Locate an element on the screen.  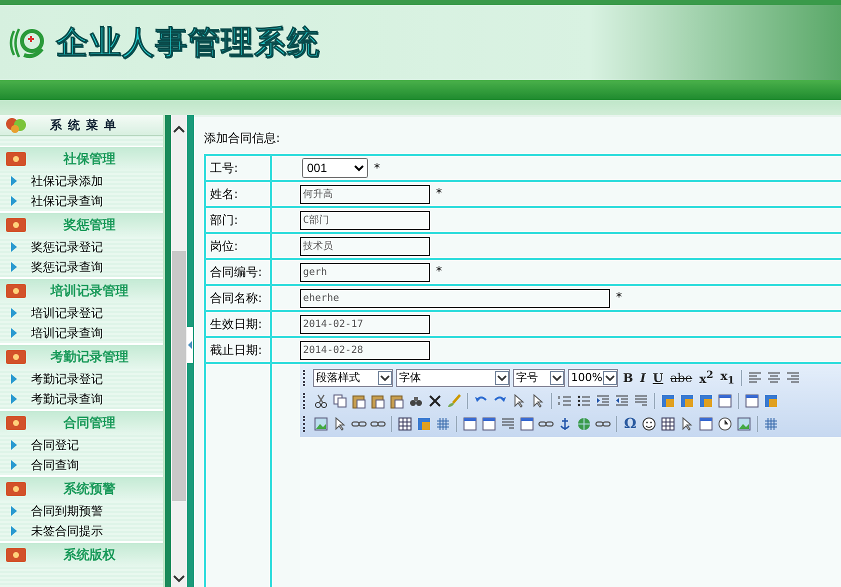
form-heading: 添加合同信息: is located at coordinates (243, 138).